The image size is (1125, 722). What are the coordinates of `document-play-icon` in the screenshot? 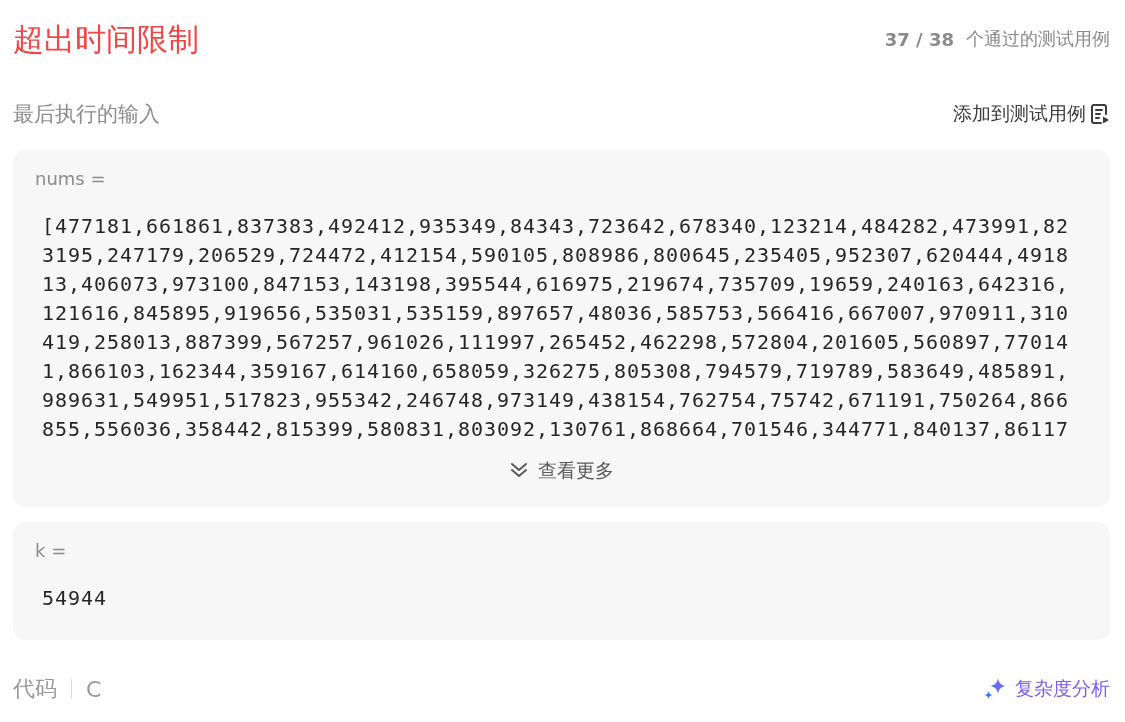 It's located at (1100, 114).